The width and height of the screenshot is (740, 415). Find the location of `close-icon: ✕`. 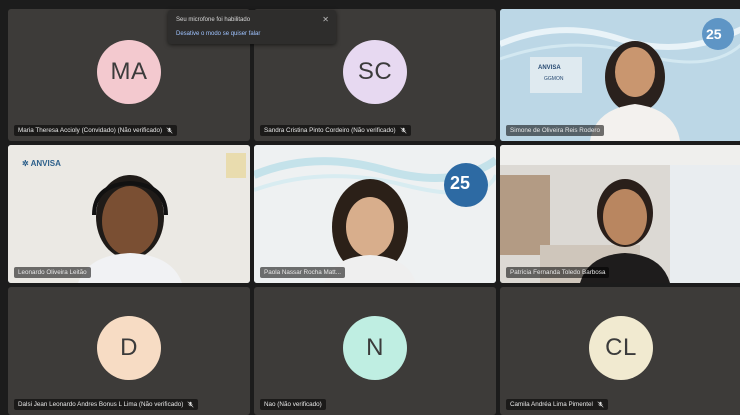

close-icon: ✕ is located at coordinates (325, 19).